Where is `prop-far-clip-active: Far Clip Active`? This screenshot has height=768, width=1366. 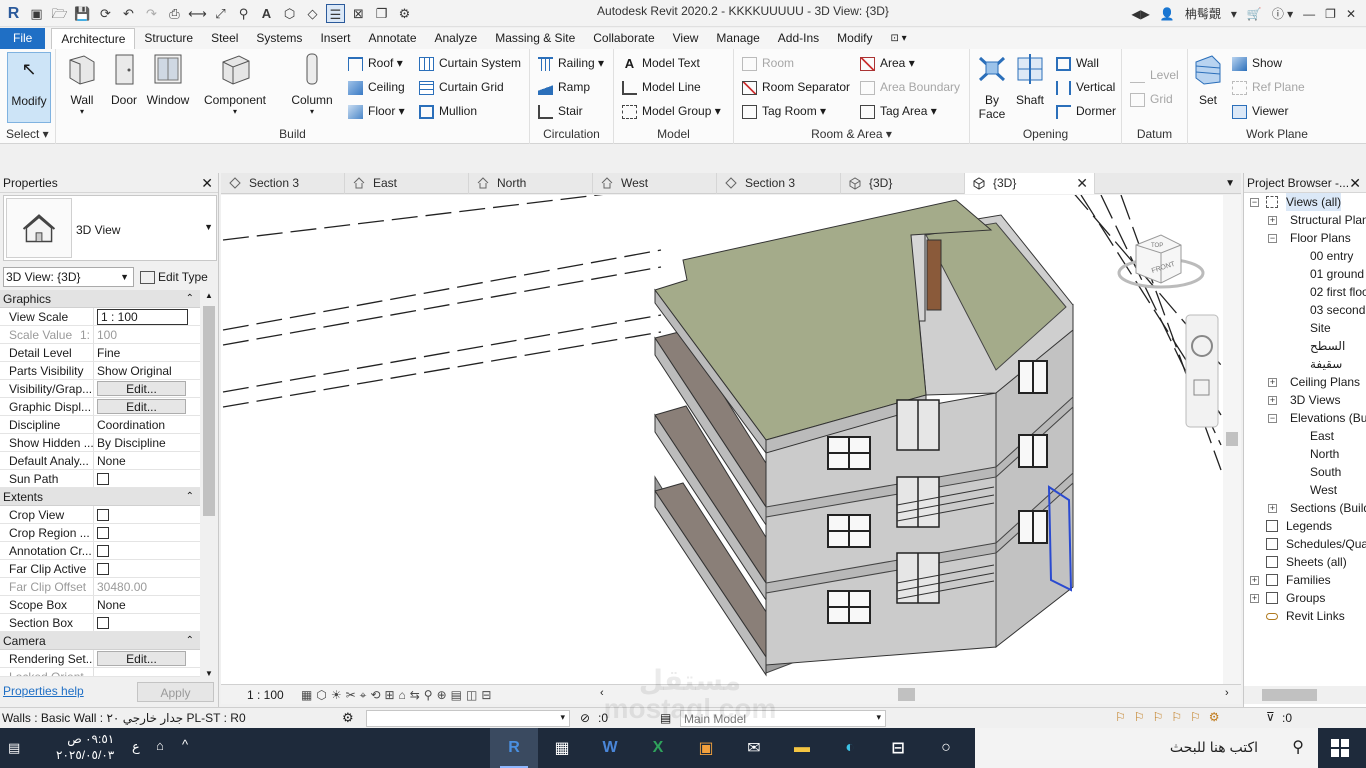 prop-far-clip-active: Far Clip Active is located at coordinates (100, 569).